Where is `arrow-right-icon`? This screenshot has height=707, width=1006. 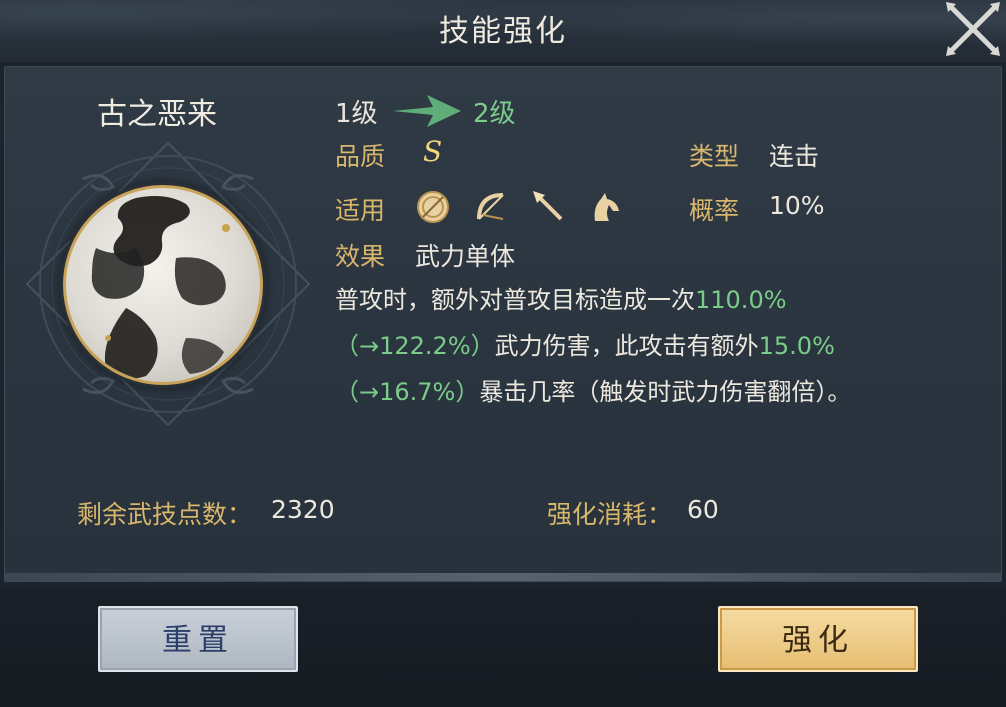 arrow-right-icon is located at coordinates (427, 111).